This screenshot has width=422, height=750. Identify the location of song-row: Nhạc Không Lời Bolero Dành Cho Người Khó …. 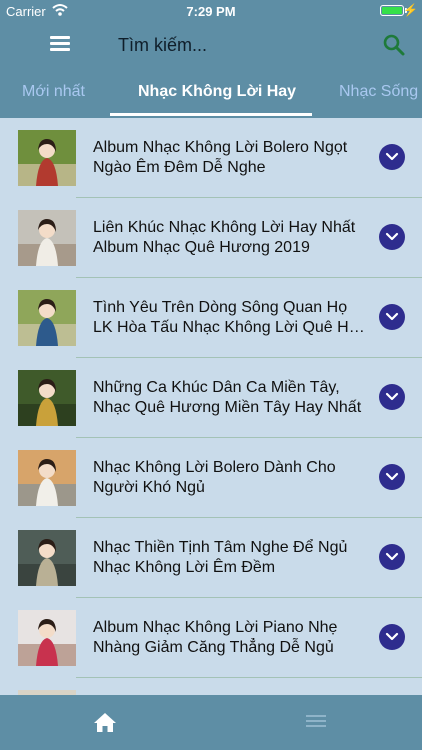
(211, 478).